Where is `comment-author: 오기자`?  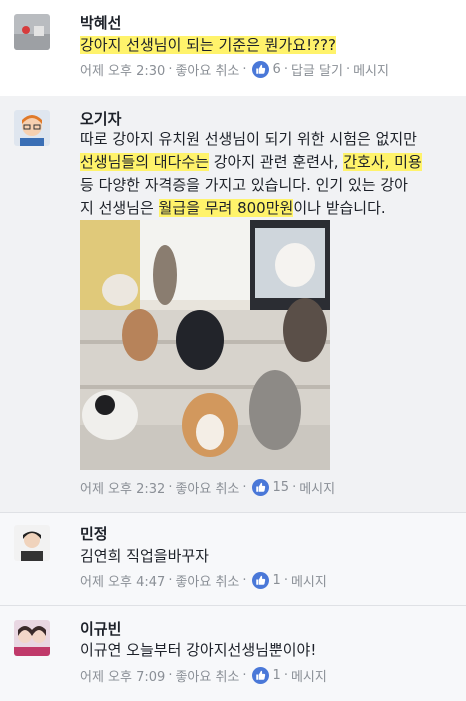 comment-author: 오기자 is located at coordinates (100, 118).